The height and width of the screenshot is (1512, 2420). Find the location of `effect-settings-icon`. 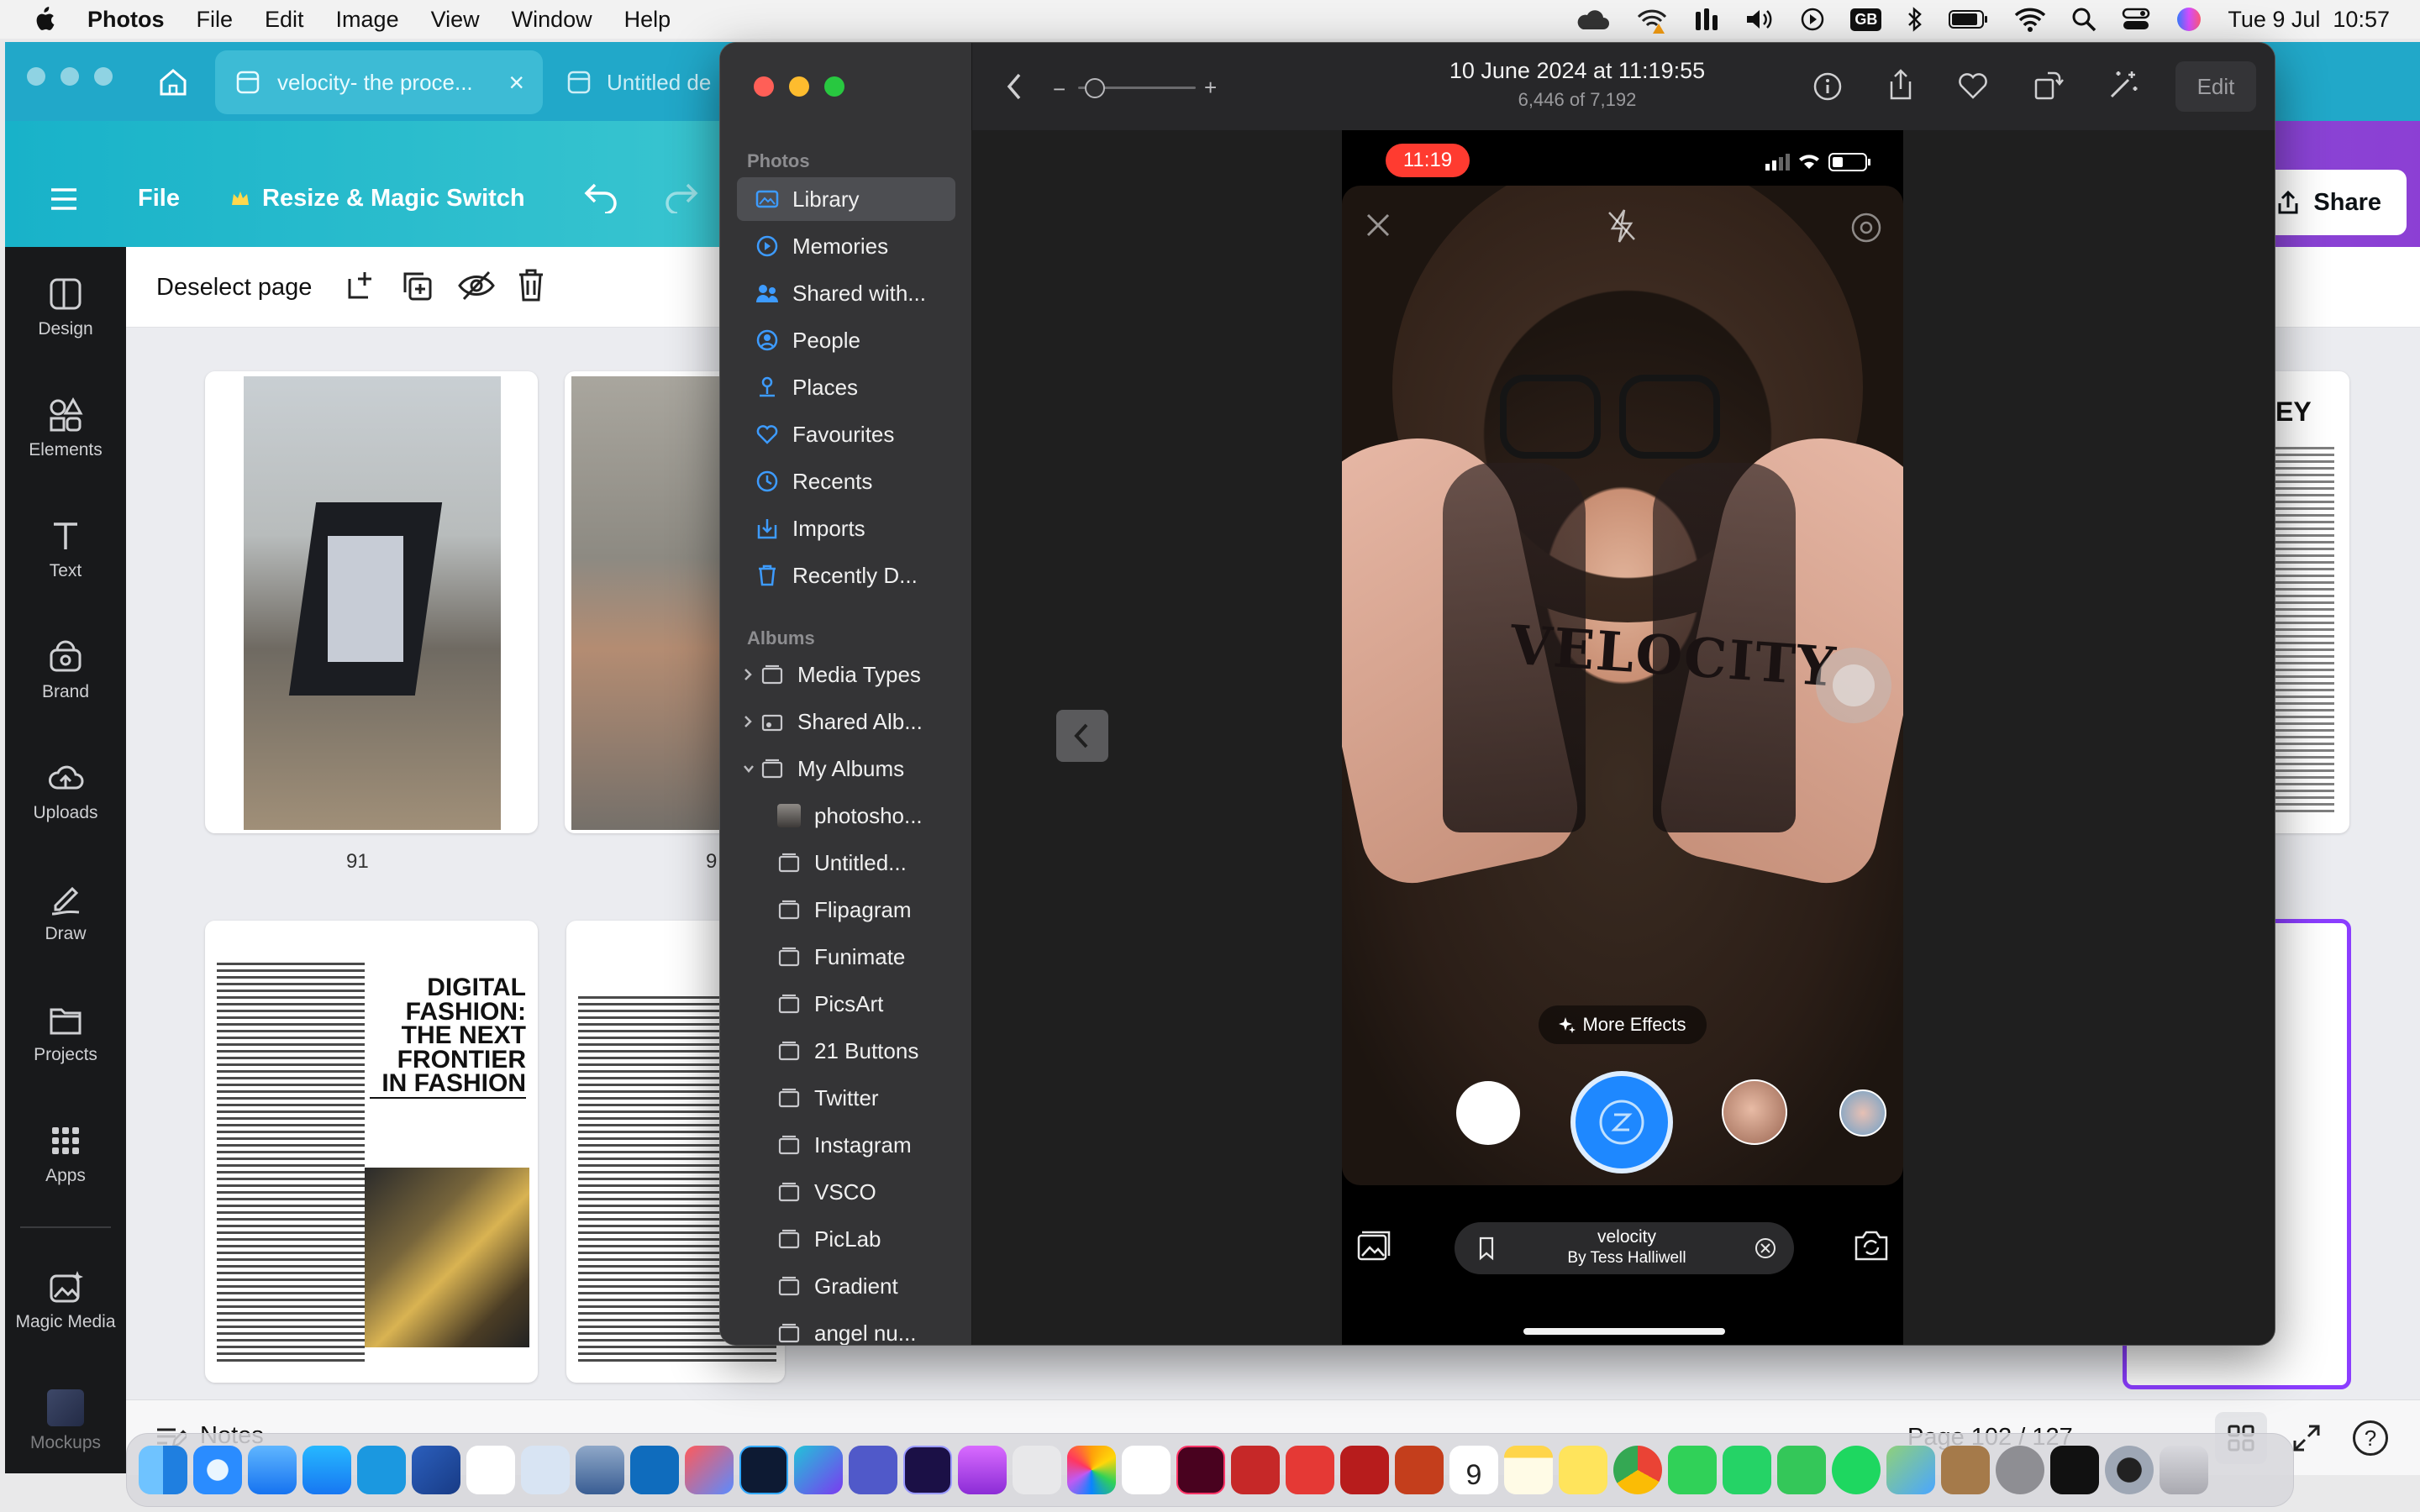

effect-settings-icon is located at coordinates (1866, 227).